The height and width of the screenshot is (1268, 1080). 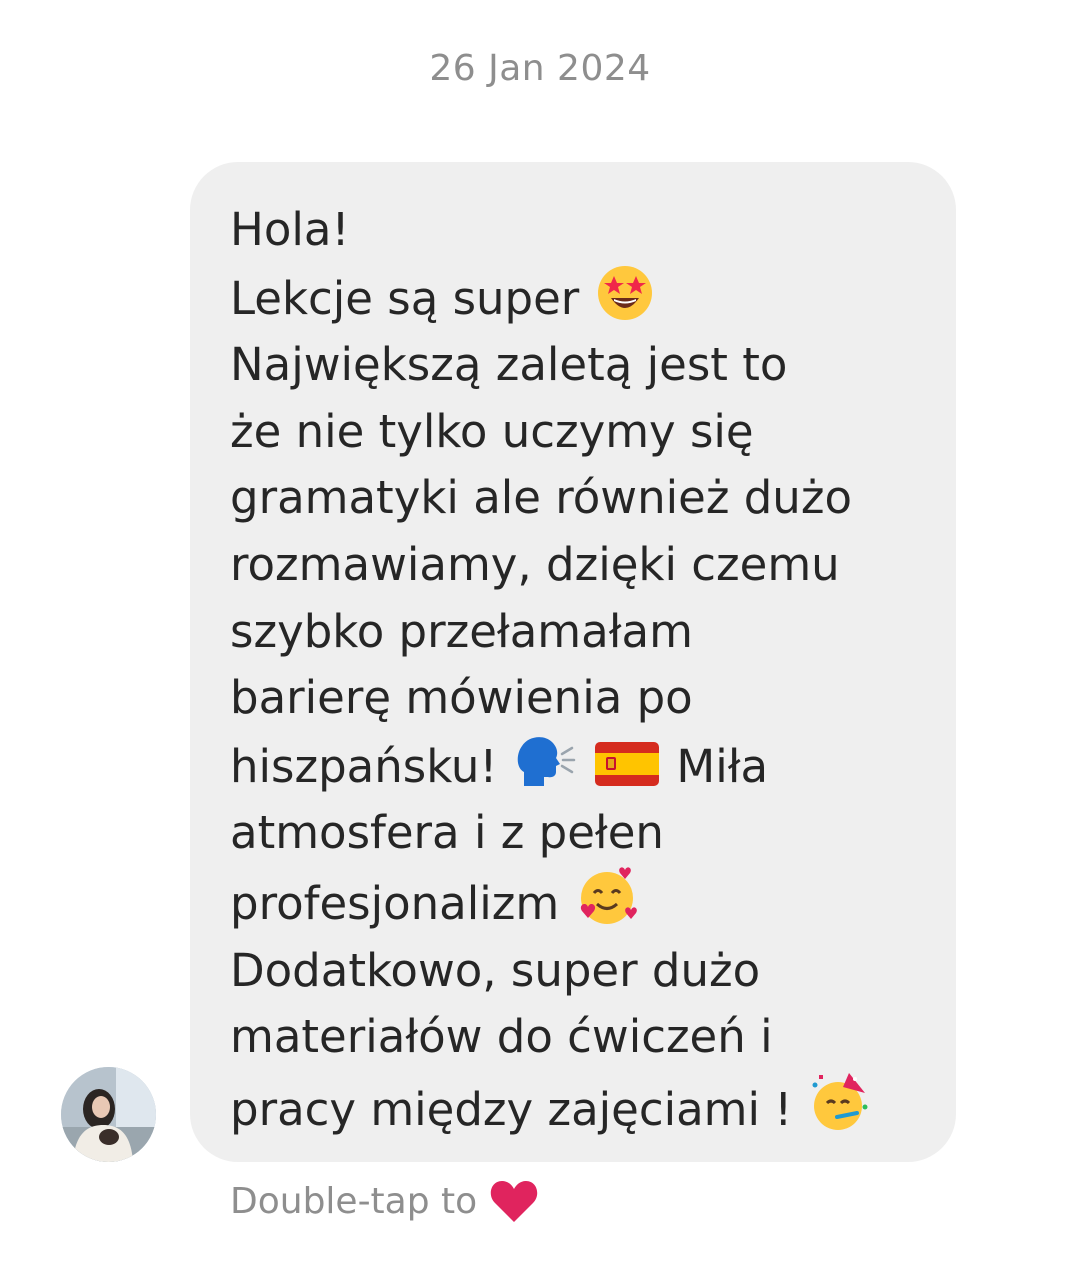 I want to click on star-struck-emoji-icon, so click(x=625, y=293).